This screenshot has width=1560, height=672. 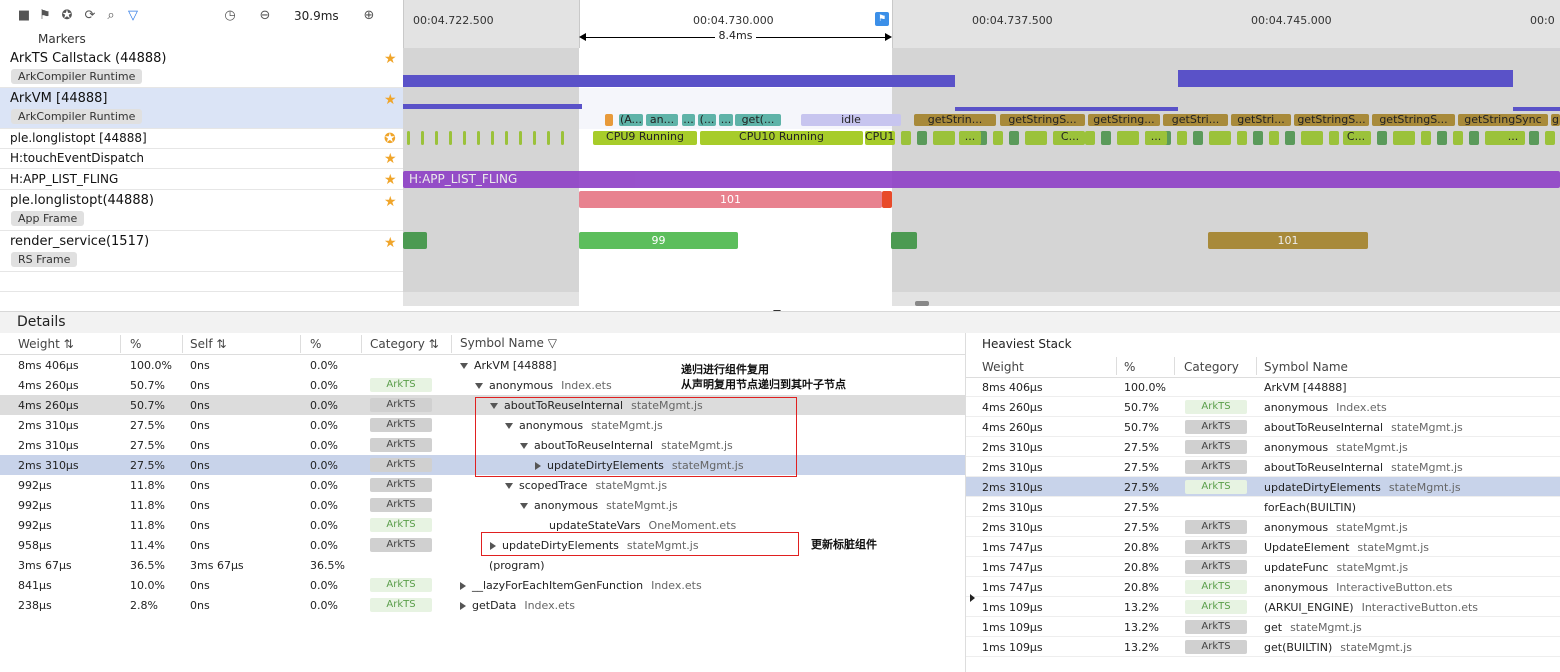 What do you see at coordinates (887, 199) in the screenshot?
I see `app-frame-jank` at bounding box center [887, 199].